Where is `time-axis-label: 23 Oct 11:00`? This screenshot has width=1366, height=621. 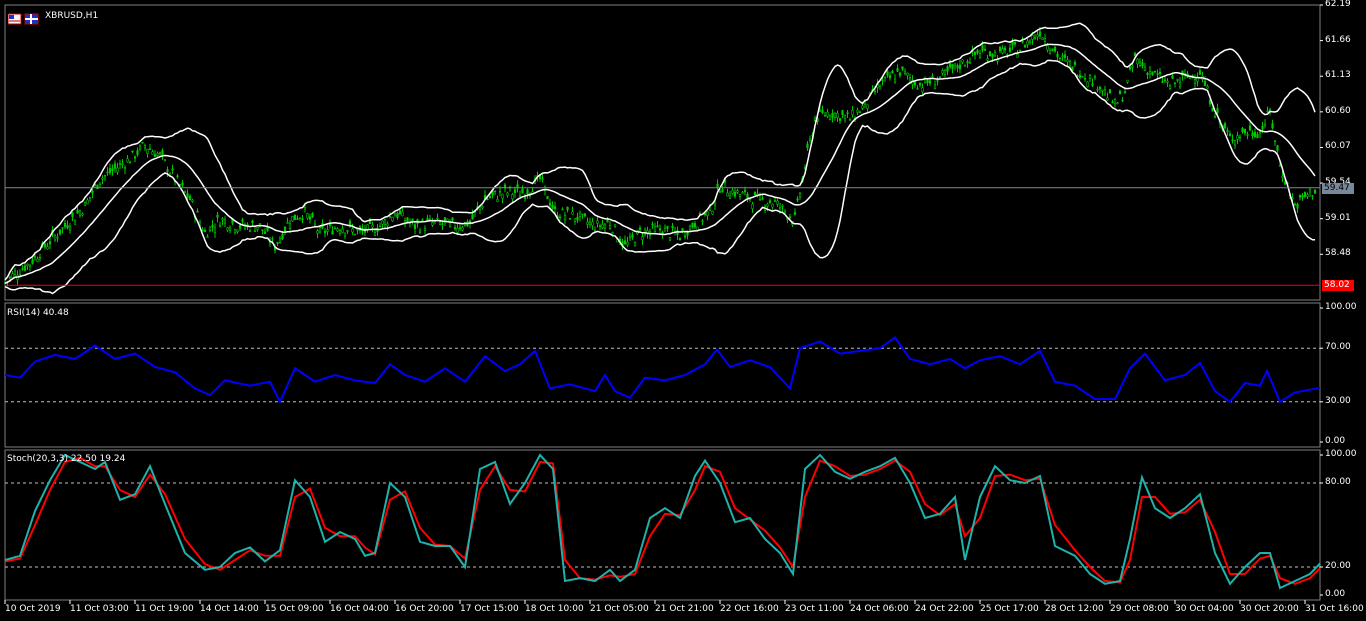 time-axis-label: 23 Oct 11:00 is located at coordinates (814, 609).